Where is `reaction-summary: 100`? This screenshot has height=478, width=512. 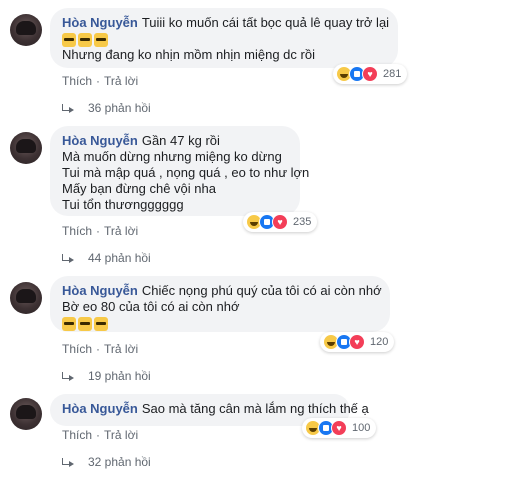
reaction-summary: 100 is located at coordinates (339, 428).